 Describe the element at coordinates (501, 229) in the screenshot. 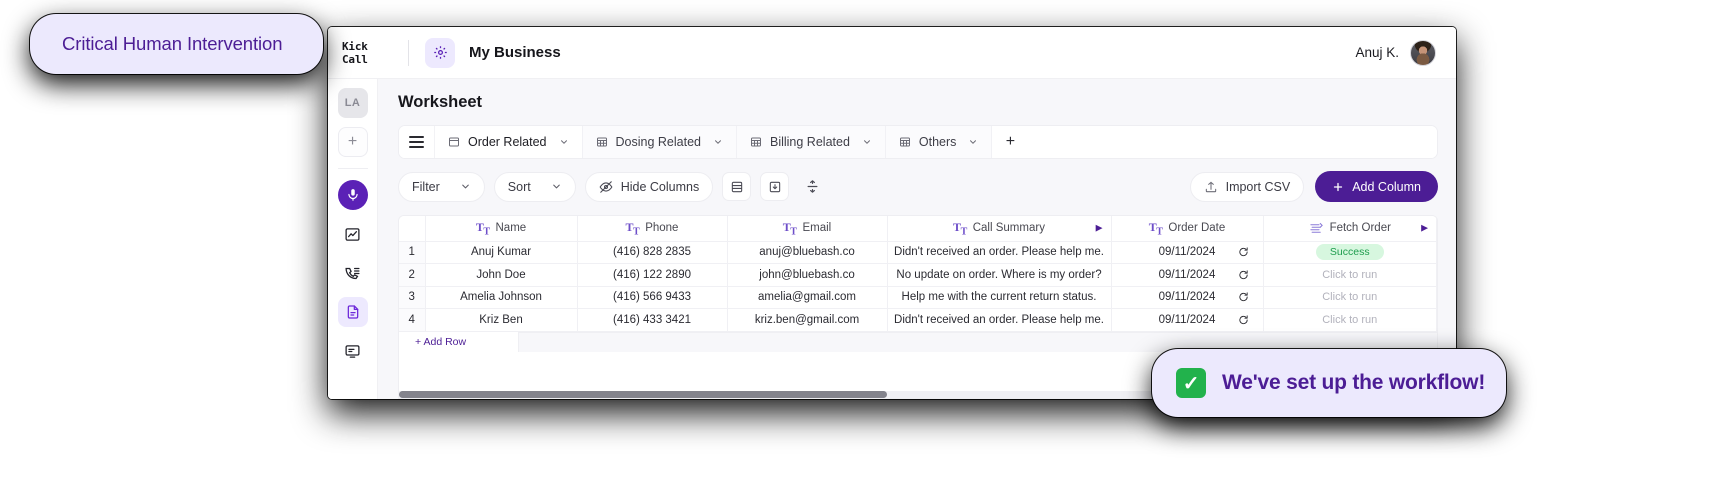

I see `column-header-name: TT Name` at that location.